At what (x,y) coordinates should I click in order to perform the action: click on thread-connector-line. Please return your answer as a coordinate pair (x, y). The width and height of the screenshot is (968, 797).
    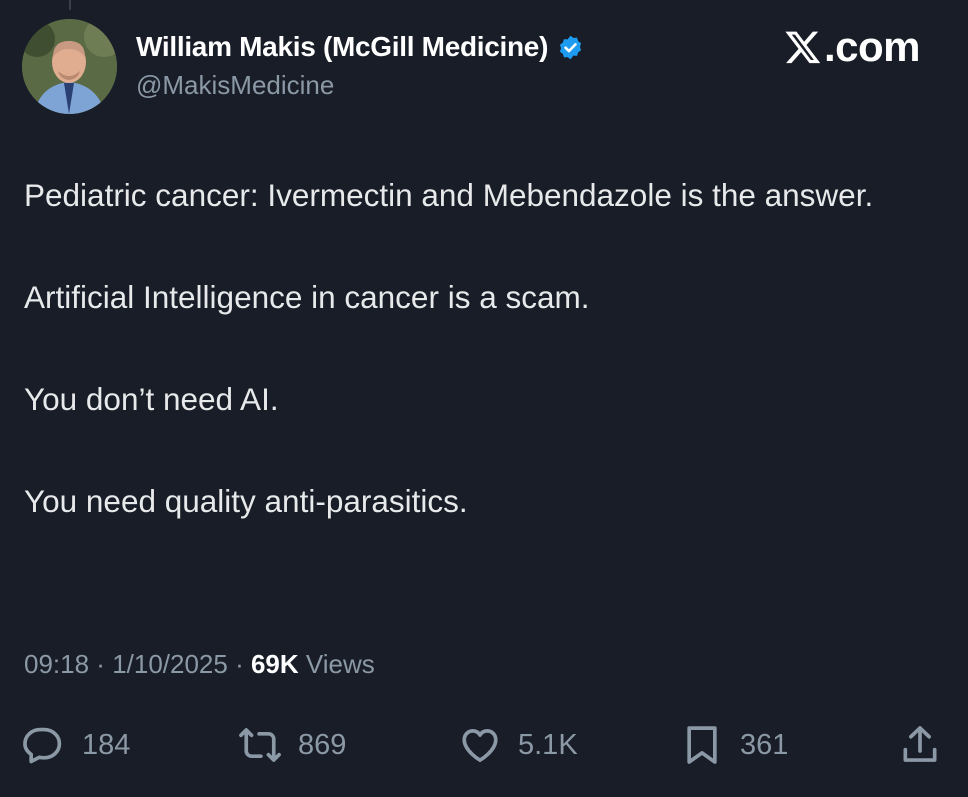
    Looking at the image, I should click on (70, 5).